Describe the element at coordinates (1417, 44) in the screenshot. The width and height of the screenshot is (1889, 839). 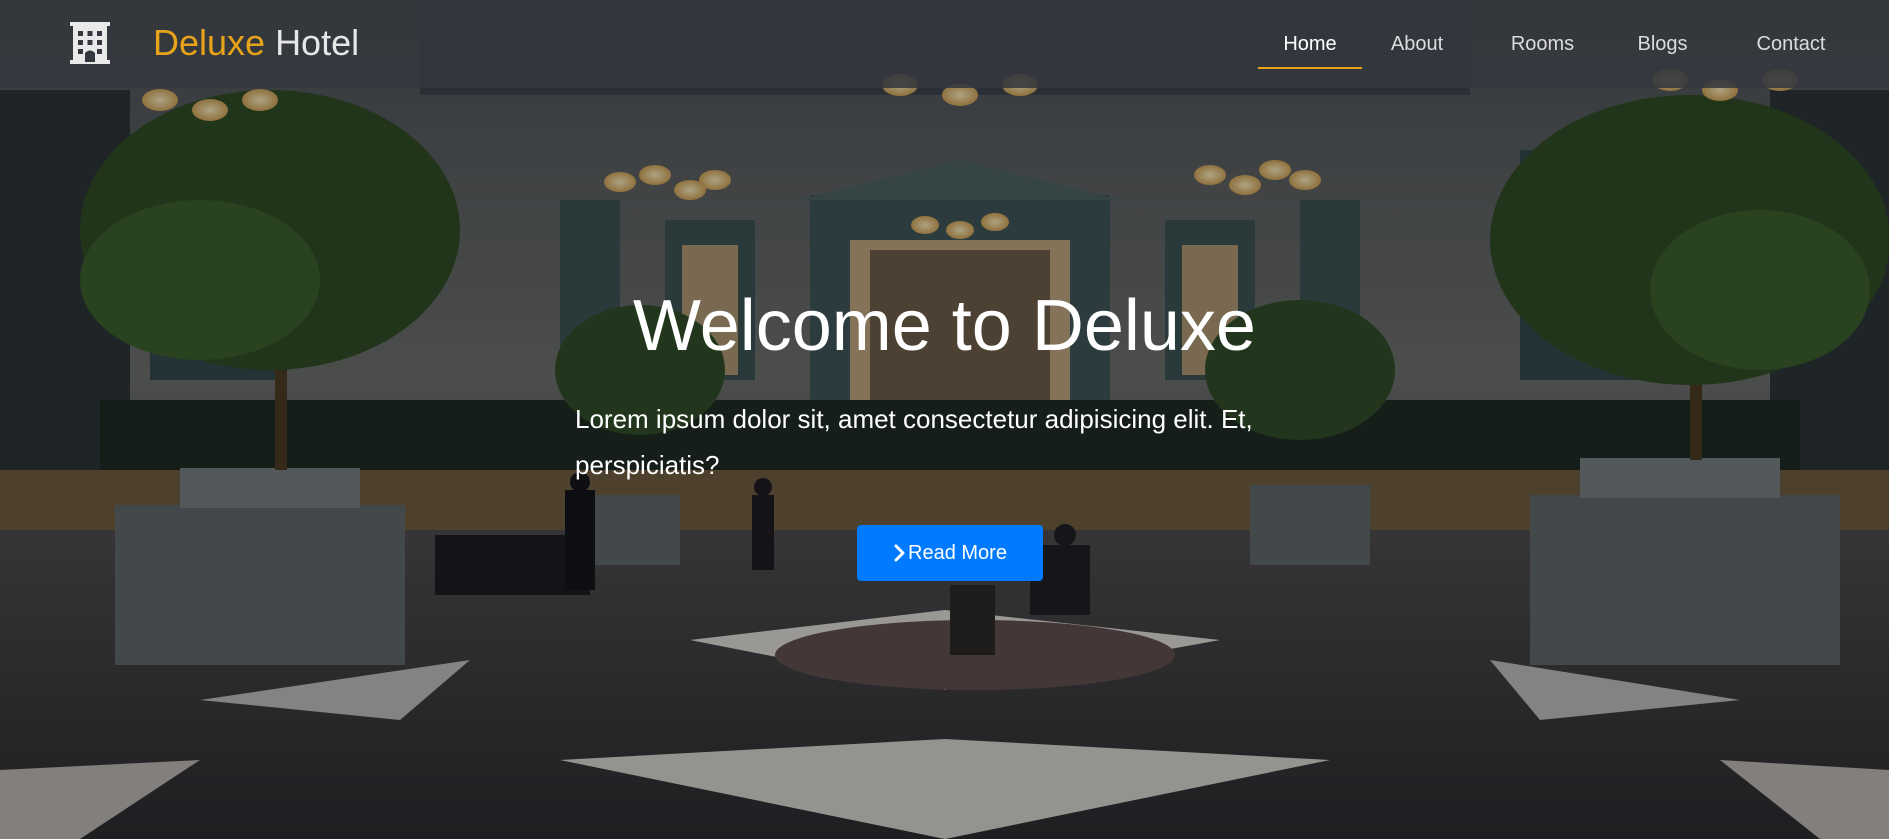
I see `nav-link-about: About` at that location.